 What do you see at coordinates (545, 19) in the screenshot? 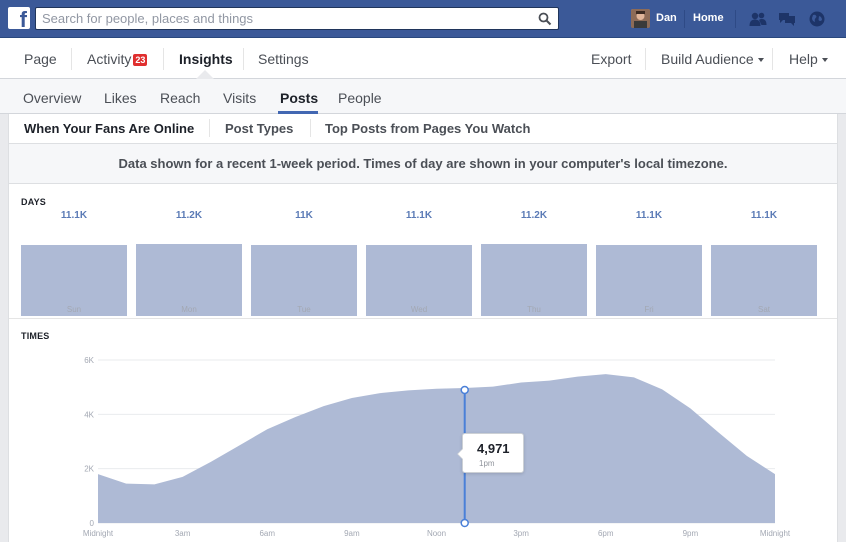
I see `search-icon` at bounding box center [545, 19].